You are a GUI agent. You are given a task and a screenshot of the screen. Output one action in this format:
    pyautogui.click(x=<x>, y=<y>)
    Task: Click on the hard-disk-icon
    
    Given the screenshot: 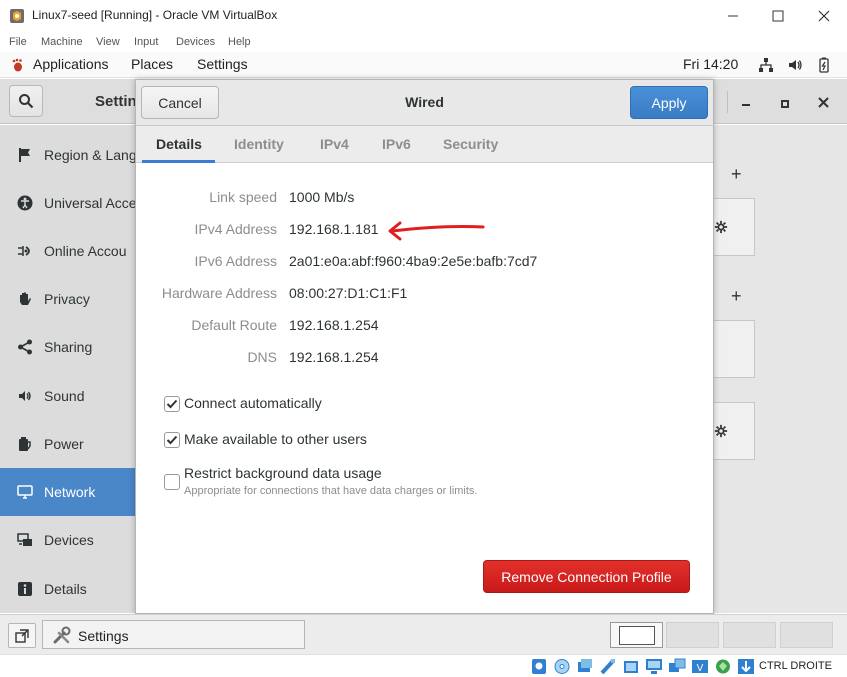 What is the action you would take?
    pyautogui.click(x=539, y=666)
    